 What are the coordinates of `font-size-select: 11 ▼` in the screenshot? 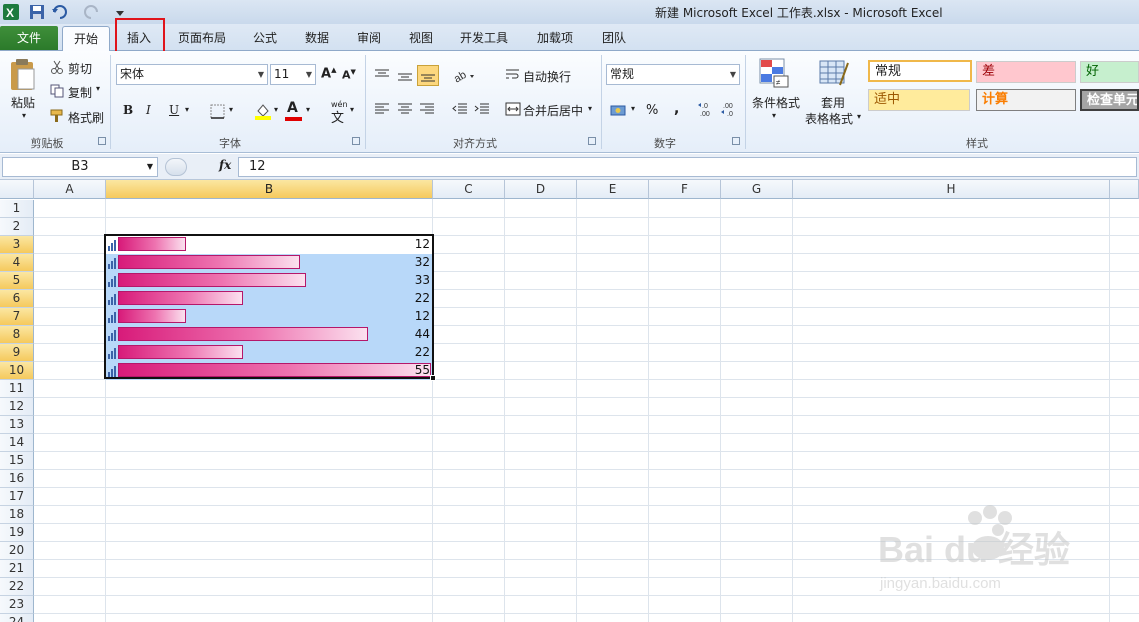 It's located at (293, 74).